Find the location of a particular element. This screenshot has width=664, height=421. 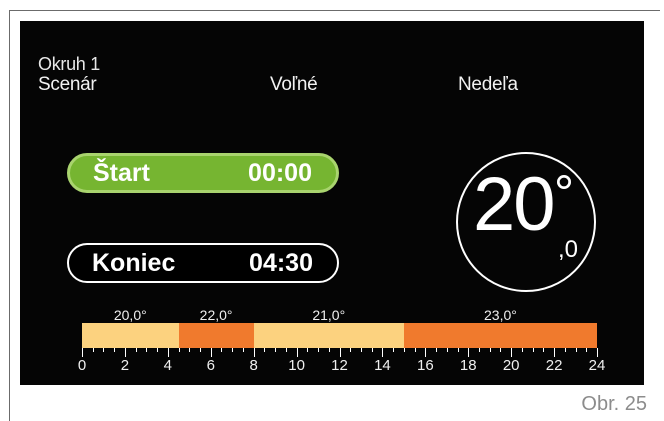

hour-label: 2 is located at coordinates (125, 365).